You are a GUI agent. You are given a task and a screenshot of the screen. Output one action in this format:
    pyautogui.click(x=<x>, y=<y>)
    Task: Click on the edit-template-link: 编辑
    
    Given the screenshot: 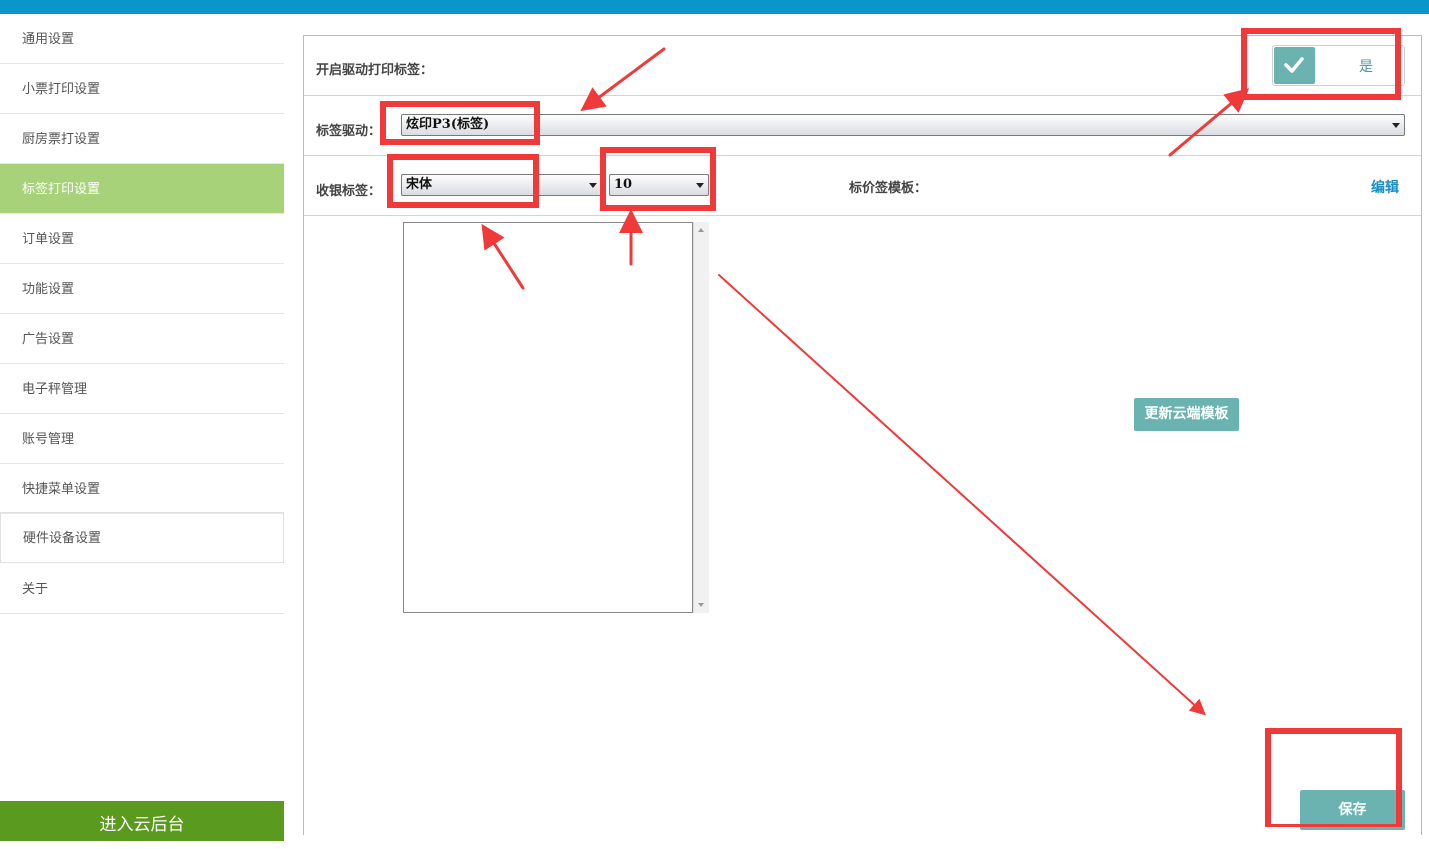 What is the action you would take?
    pyautogui.click(x=1385, y=187)
    